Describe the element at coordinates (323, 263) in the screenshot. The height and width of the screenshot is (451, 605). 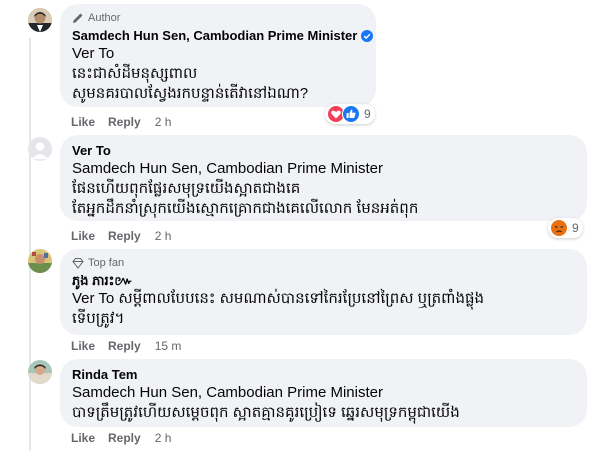
I see `top-fan-badge: Top fan` at that location.